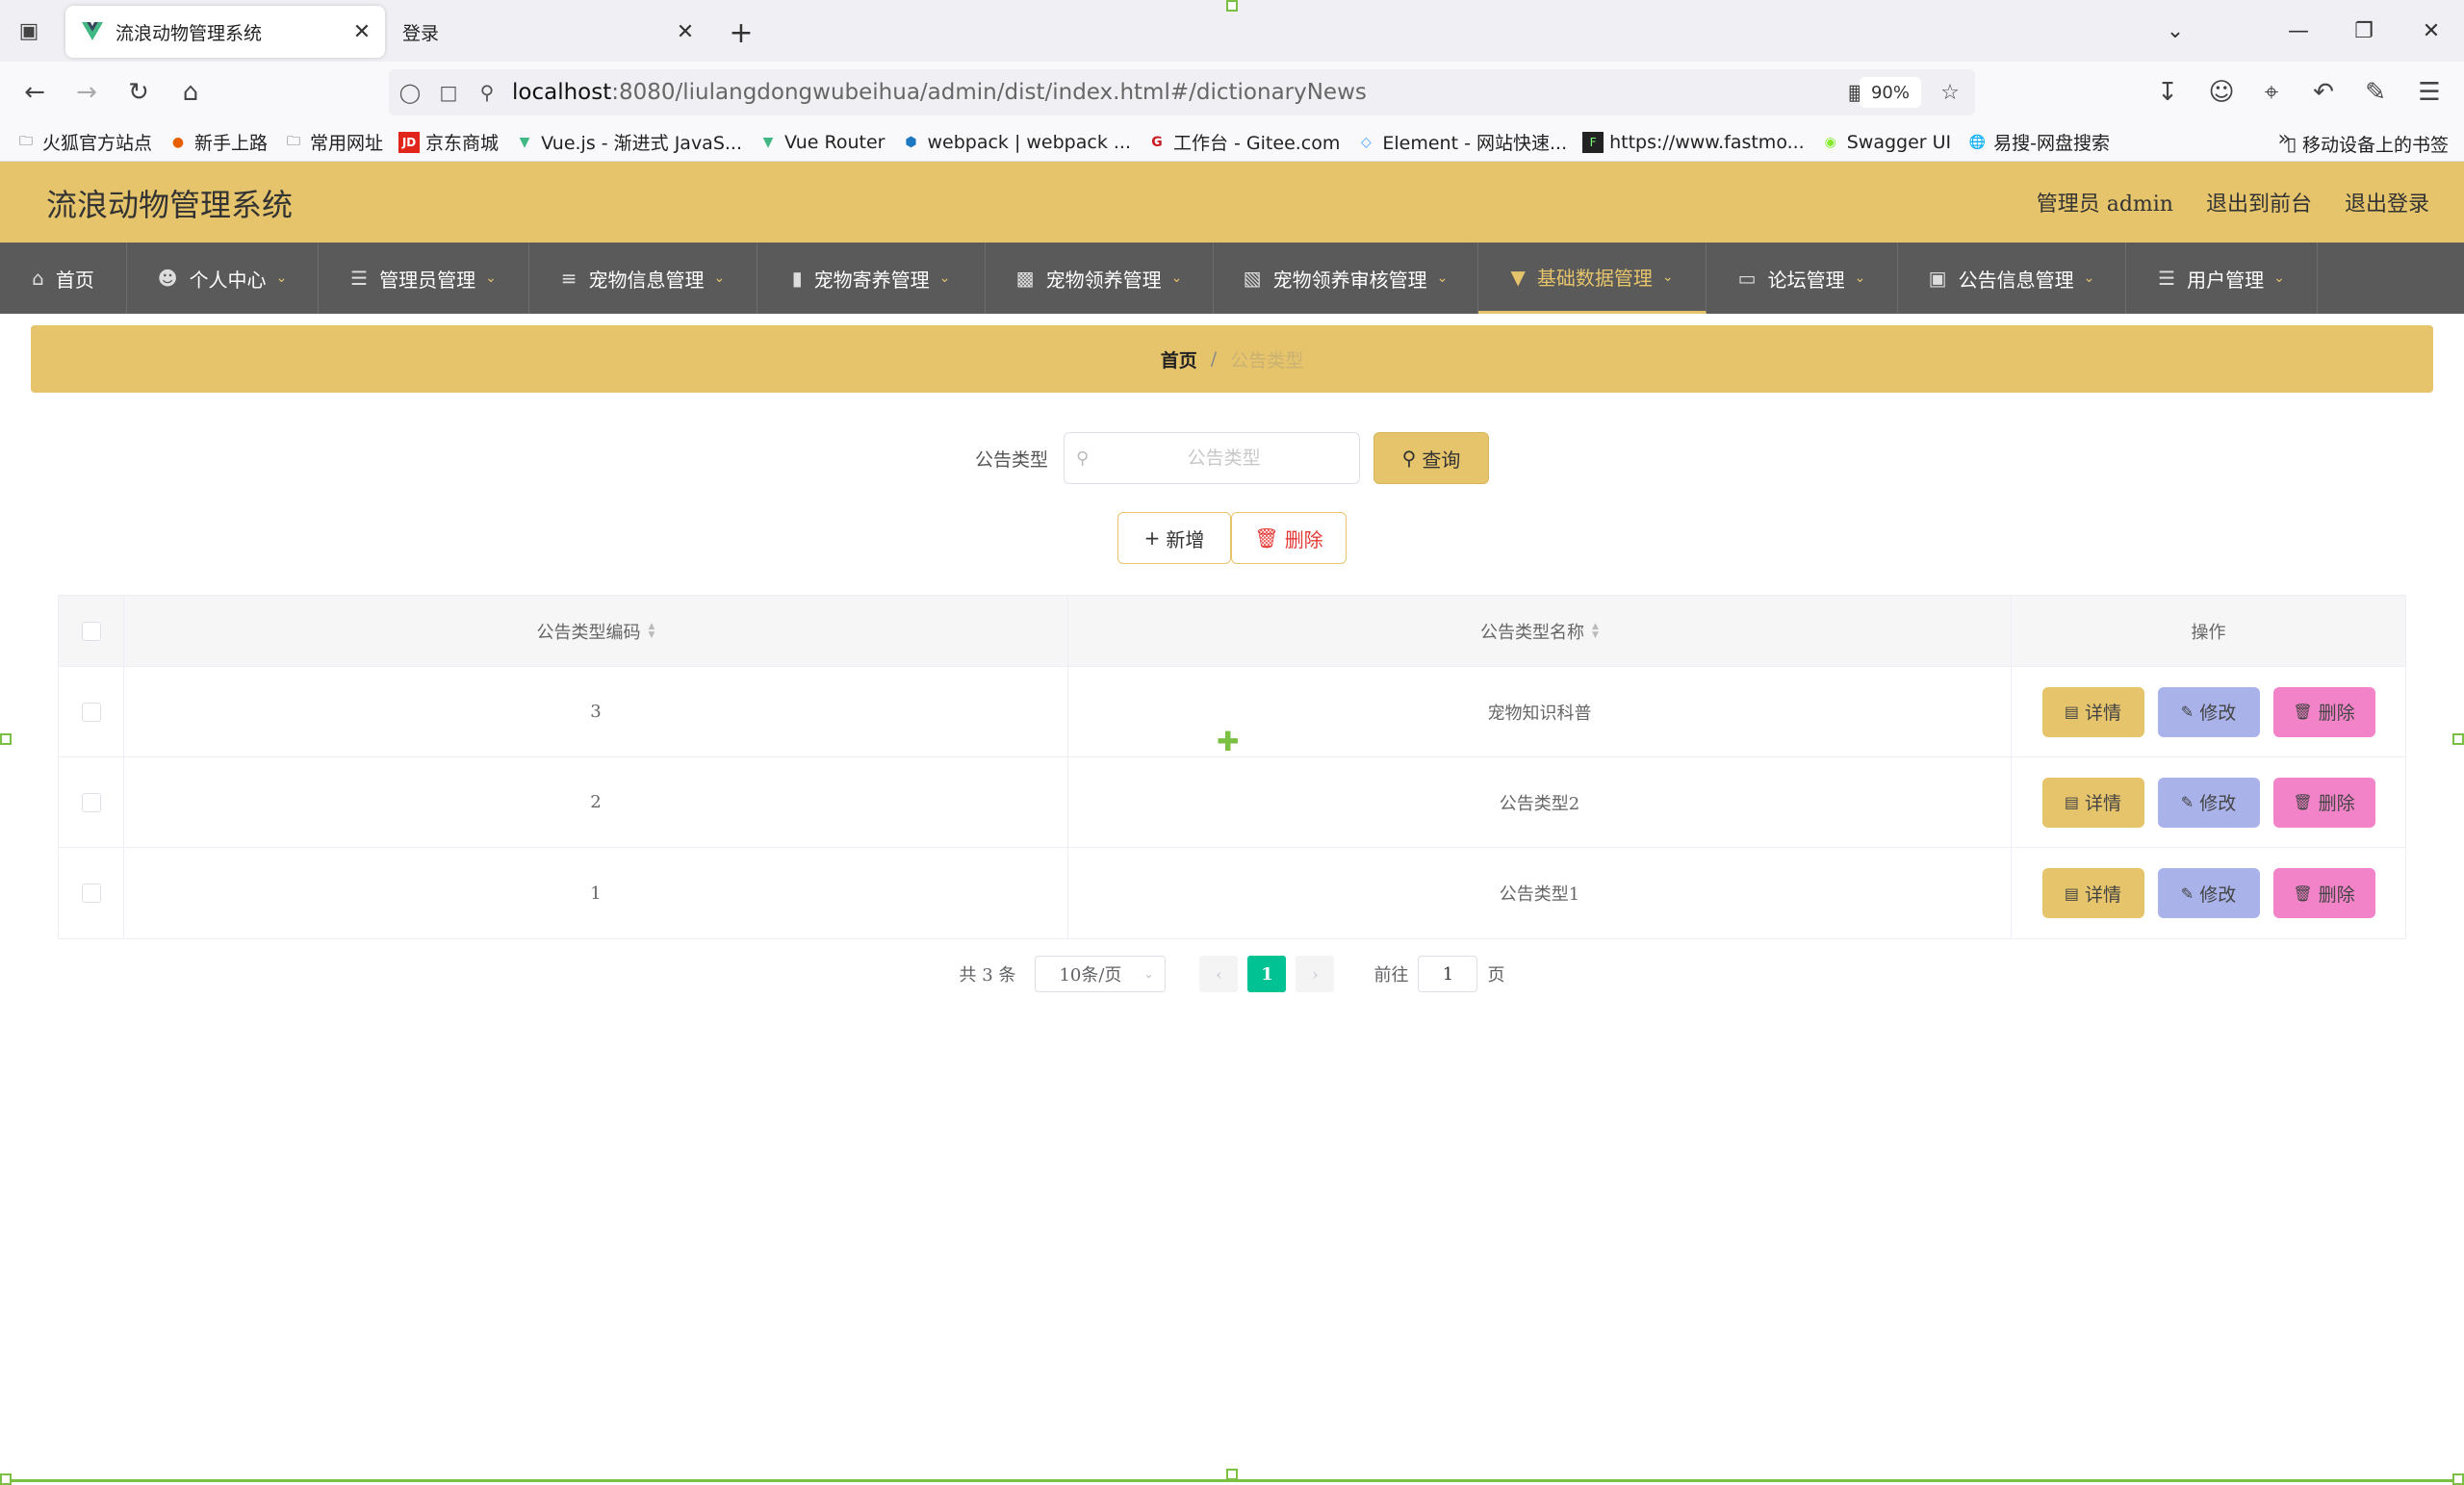 Image resolution: width=2464 pixels, height=1485 pixels. What do you see at coordinates (2038, 142) in the screenshot?
I see `bookmark-item: 🌐 易搜-网盘搜索` at bounding box center [2038, 142].